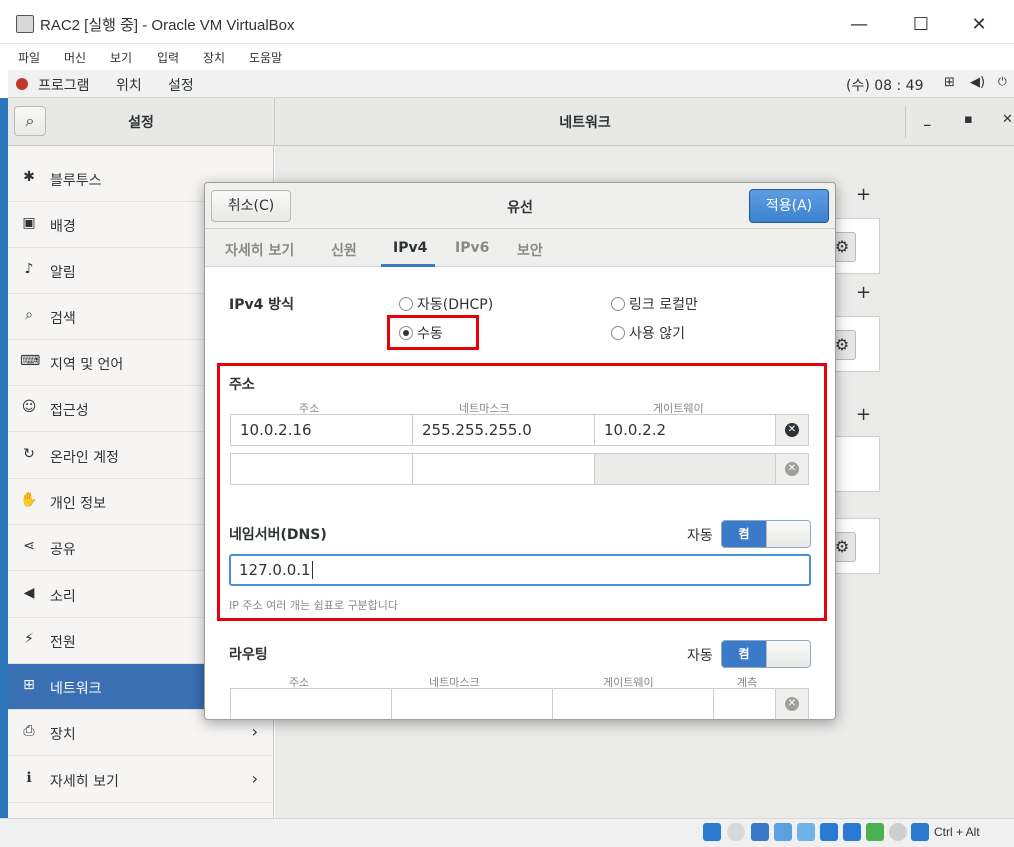 The height and width of the screenshot is (847, 1014). I want to click on vbox-menubar: 파일 머신 보기 입력 장치 도움말, so click(507, 57).